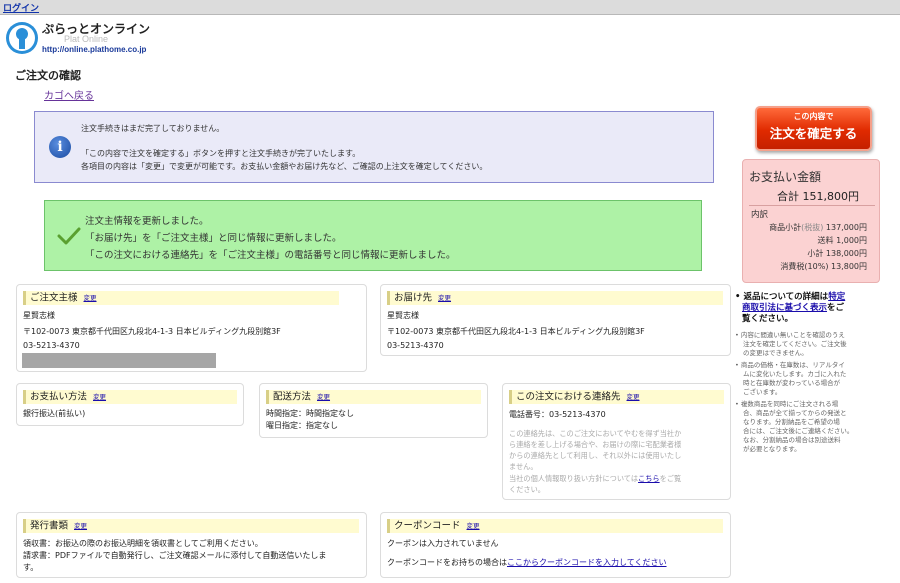 The image size is (900, 583). I want to click on returns-policy-link-1: 特定, so click(836, 297).